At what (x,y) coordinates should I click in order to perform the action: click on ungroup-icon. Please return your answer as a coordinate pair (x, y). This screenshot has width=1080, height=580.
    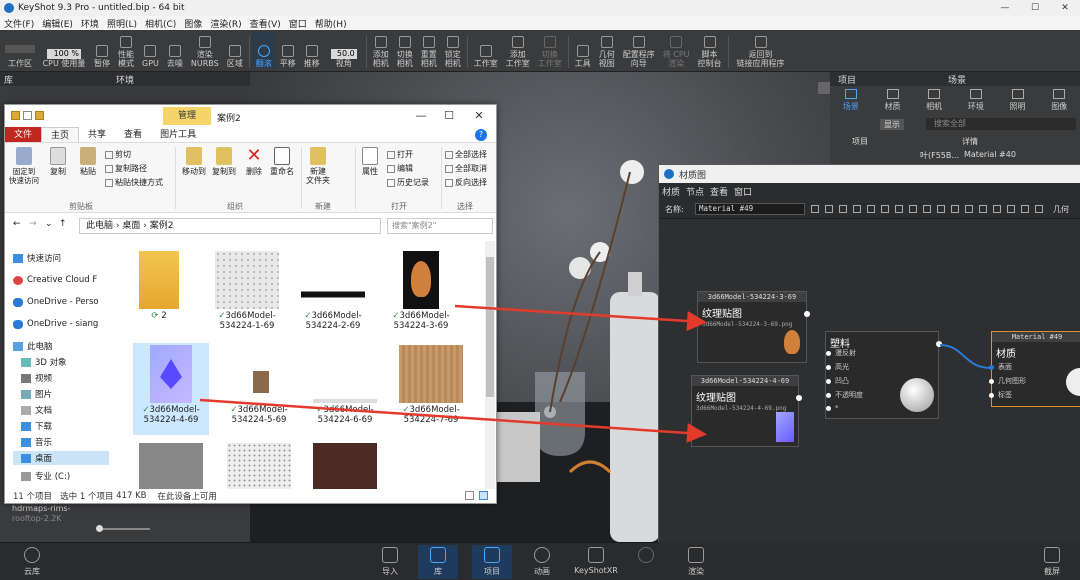
    Looking at the image, I should click on (969, 209).